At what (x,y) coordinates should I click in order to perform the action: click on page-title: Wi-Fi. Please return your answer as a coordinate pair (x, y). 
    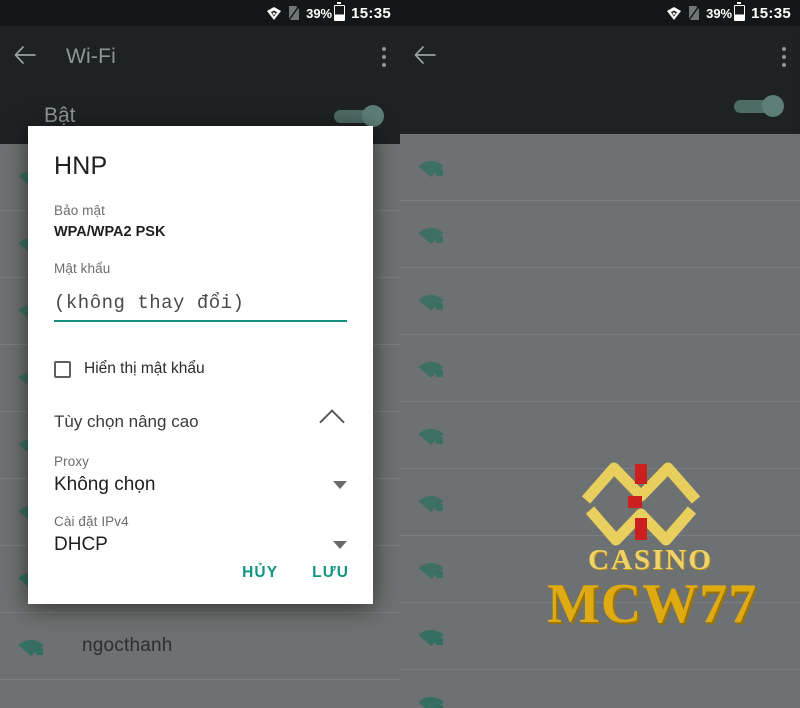
    Looking at the image, I should click on (91, 56).